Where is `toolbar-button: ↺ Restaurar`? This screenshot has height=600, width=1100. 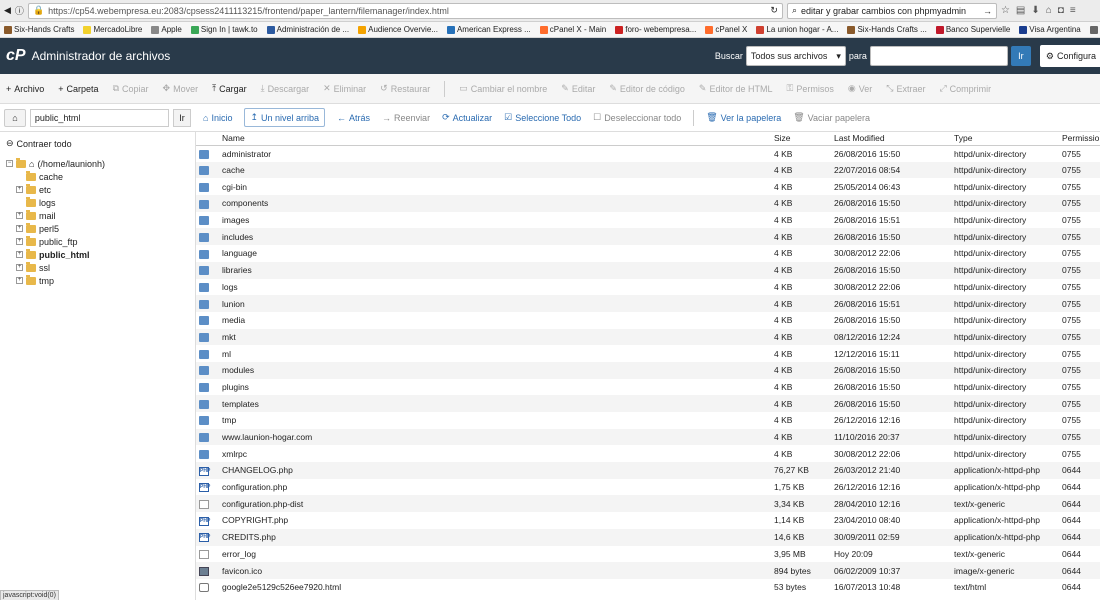 toolbar-button: ↺ Restaurar is located at coordinates (405, 88).